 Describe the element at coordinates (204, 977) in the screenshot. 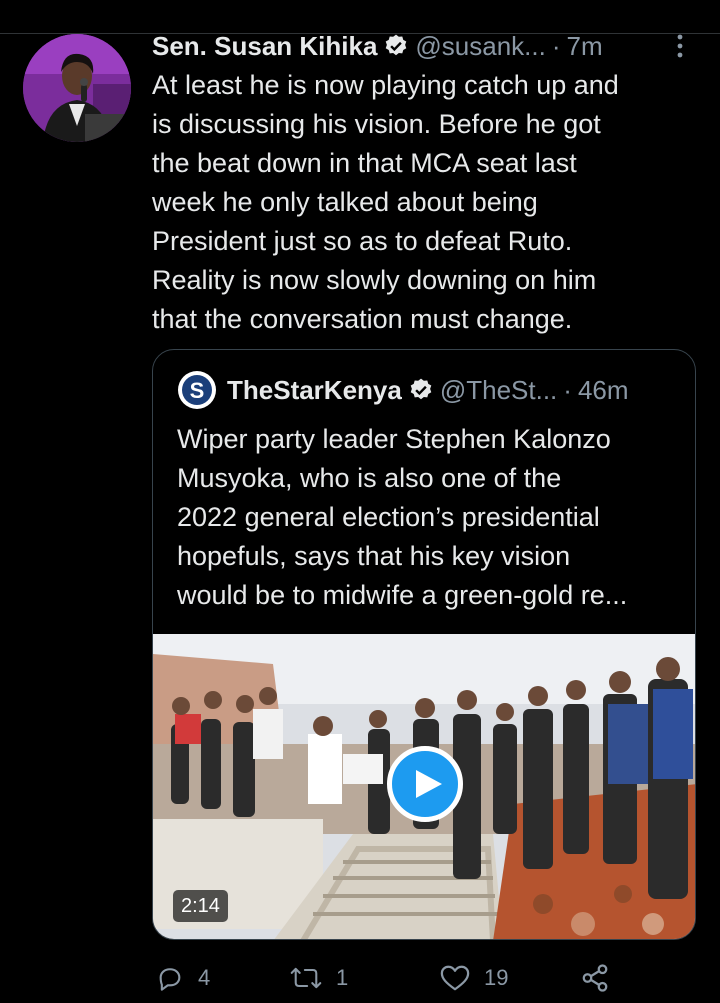

I see `reply-count: 4` at that location.